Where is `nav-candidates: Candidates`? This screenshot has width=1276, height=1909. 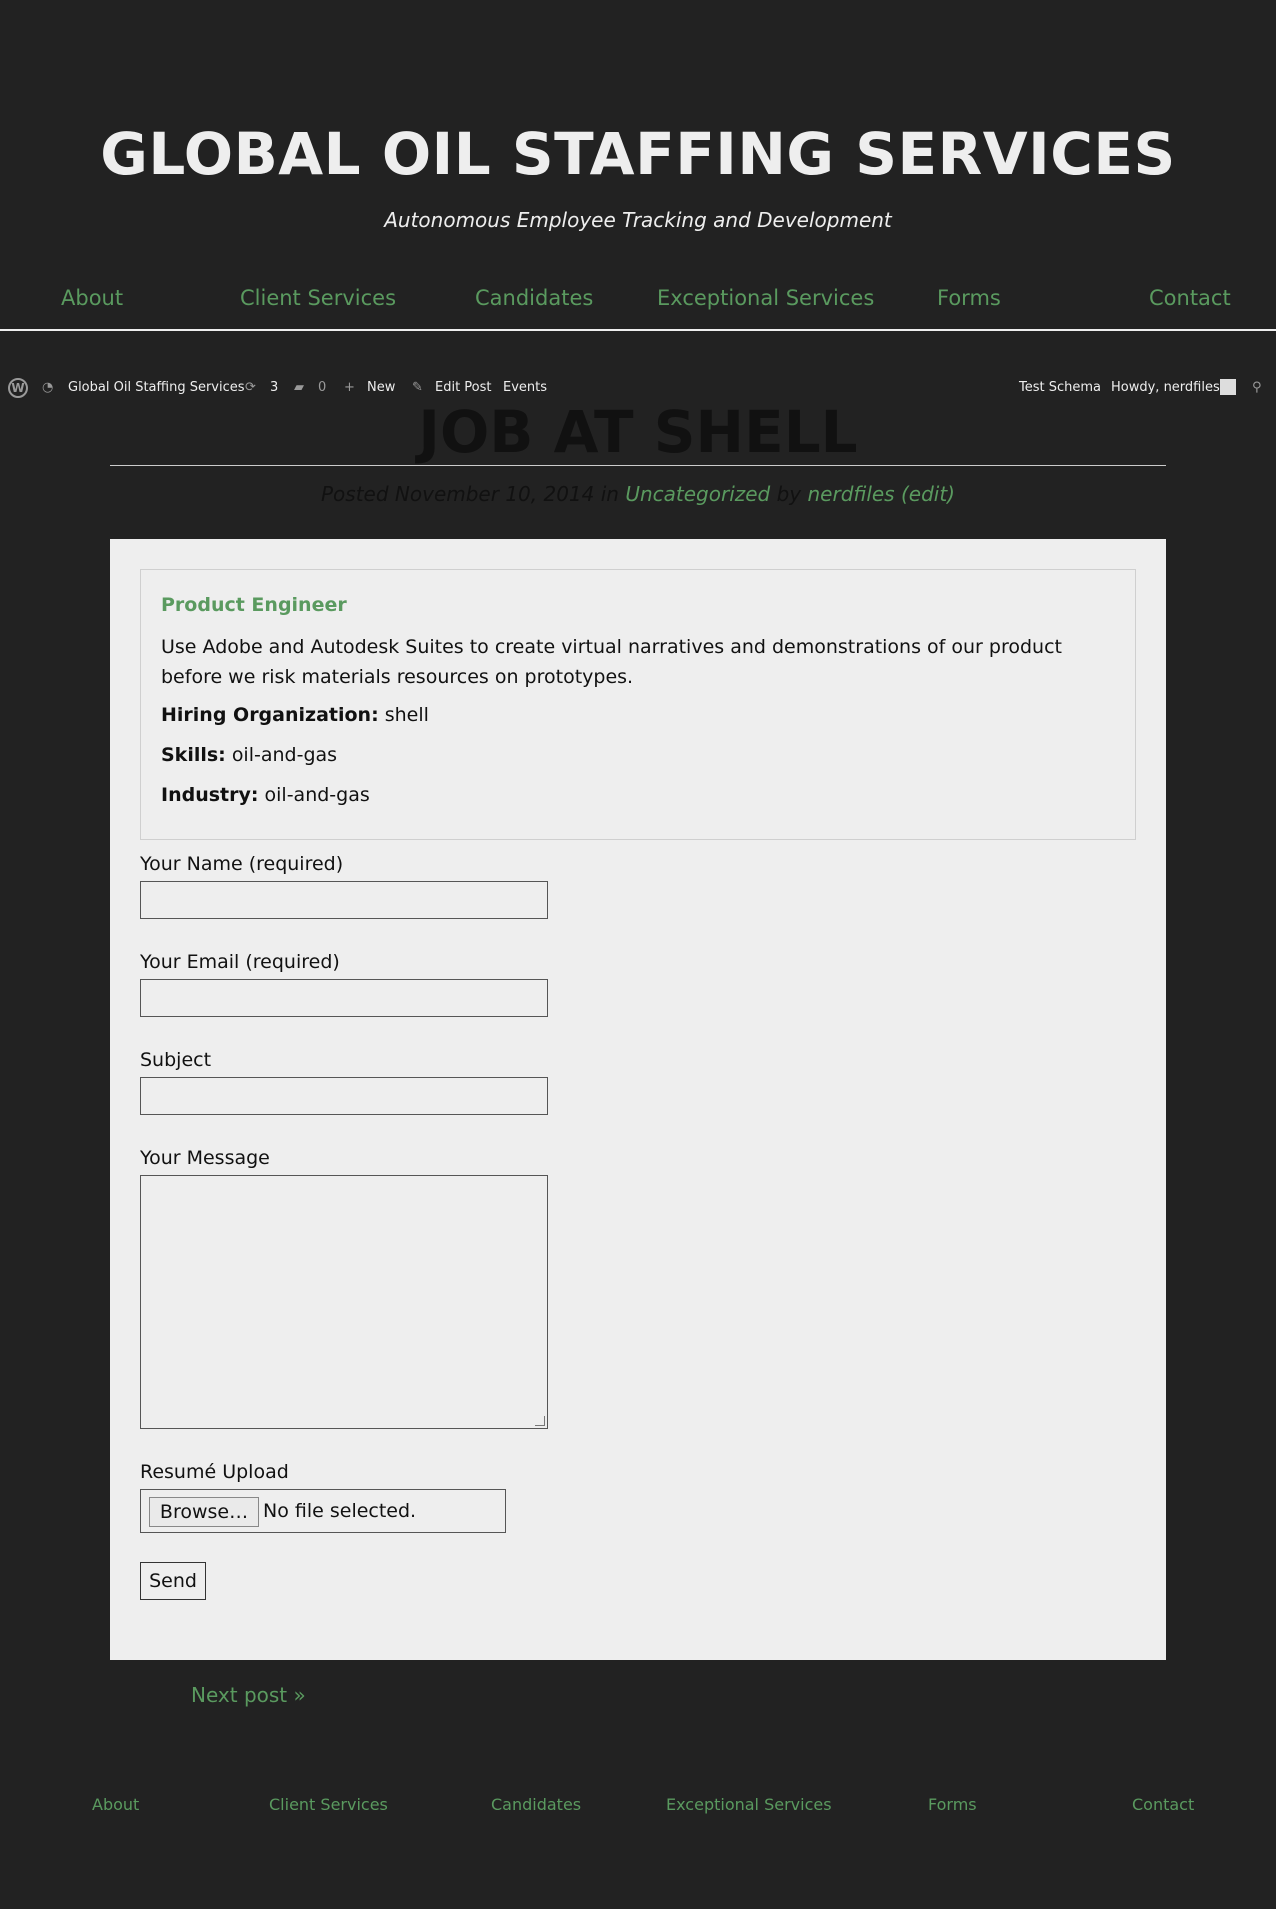 nav-candidates: Candidates is located at coordinates (534, 298).